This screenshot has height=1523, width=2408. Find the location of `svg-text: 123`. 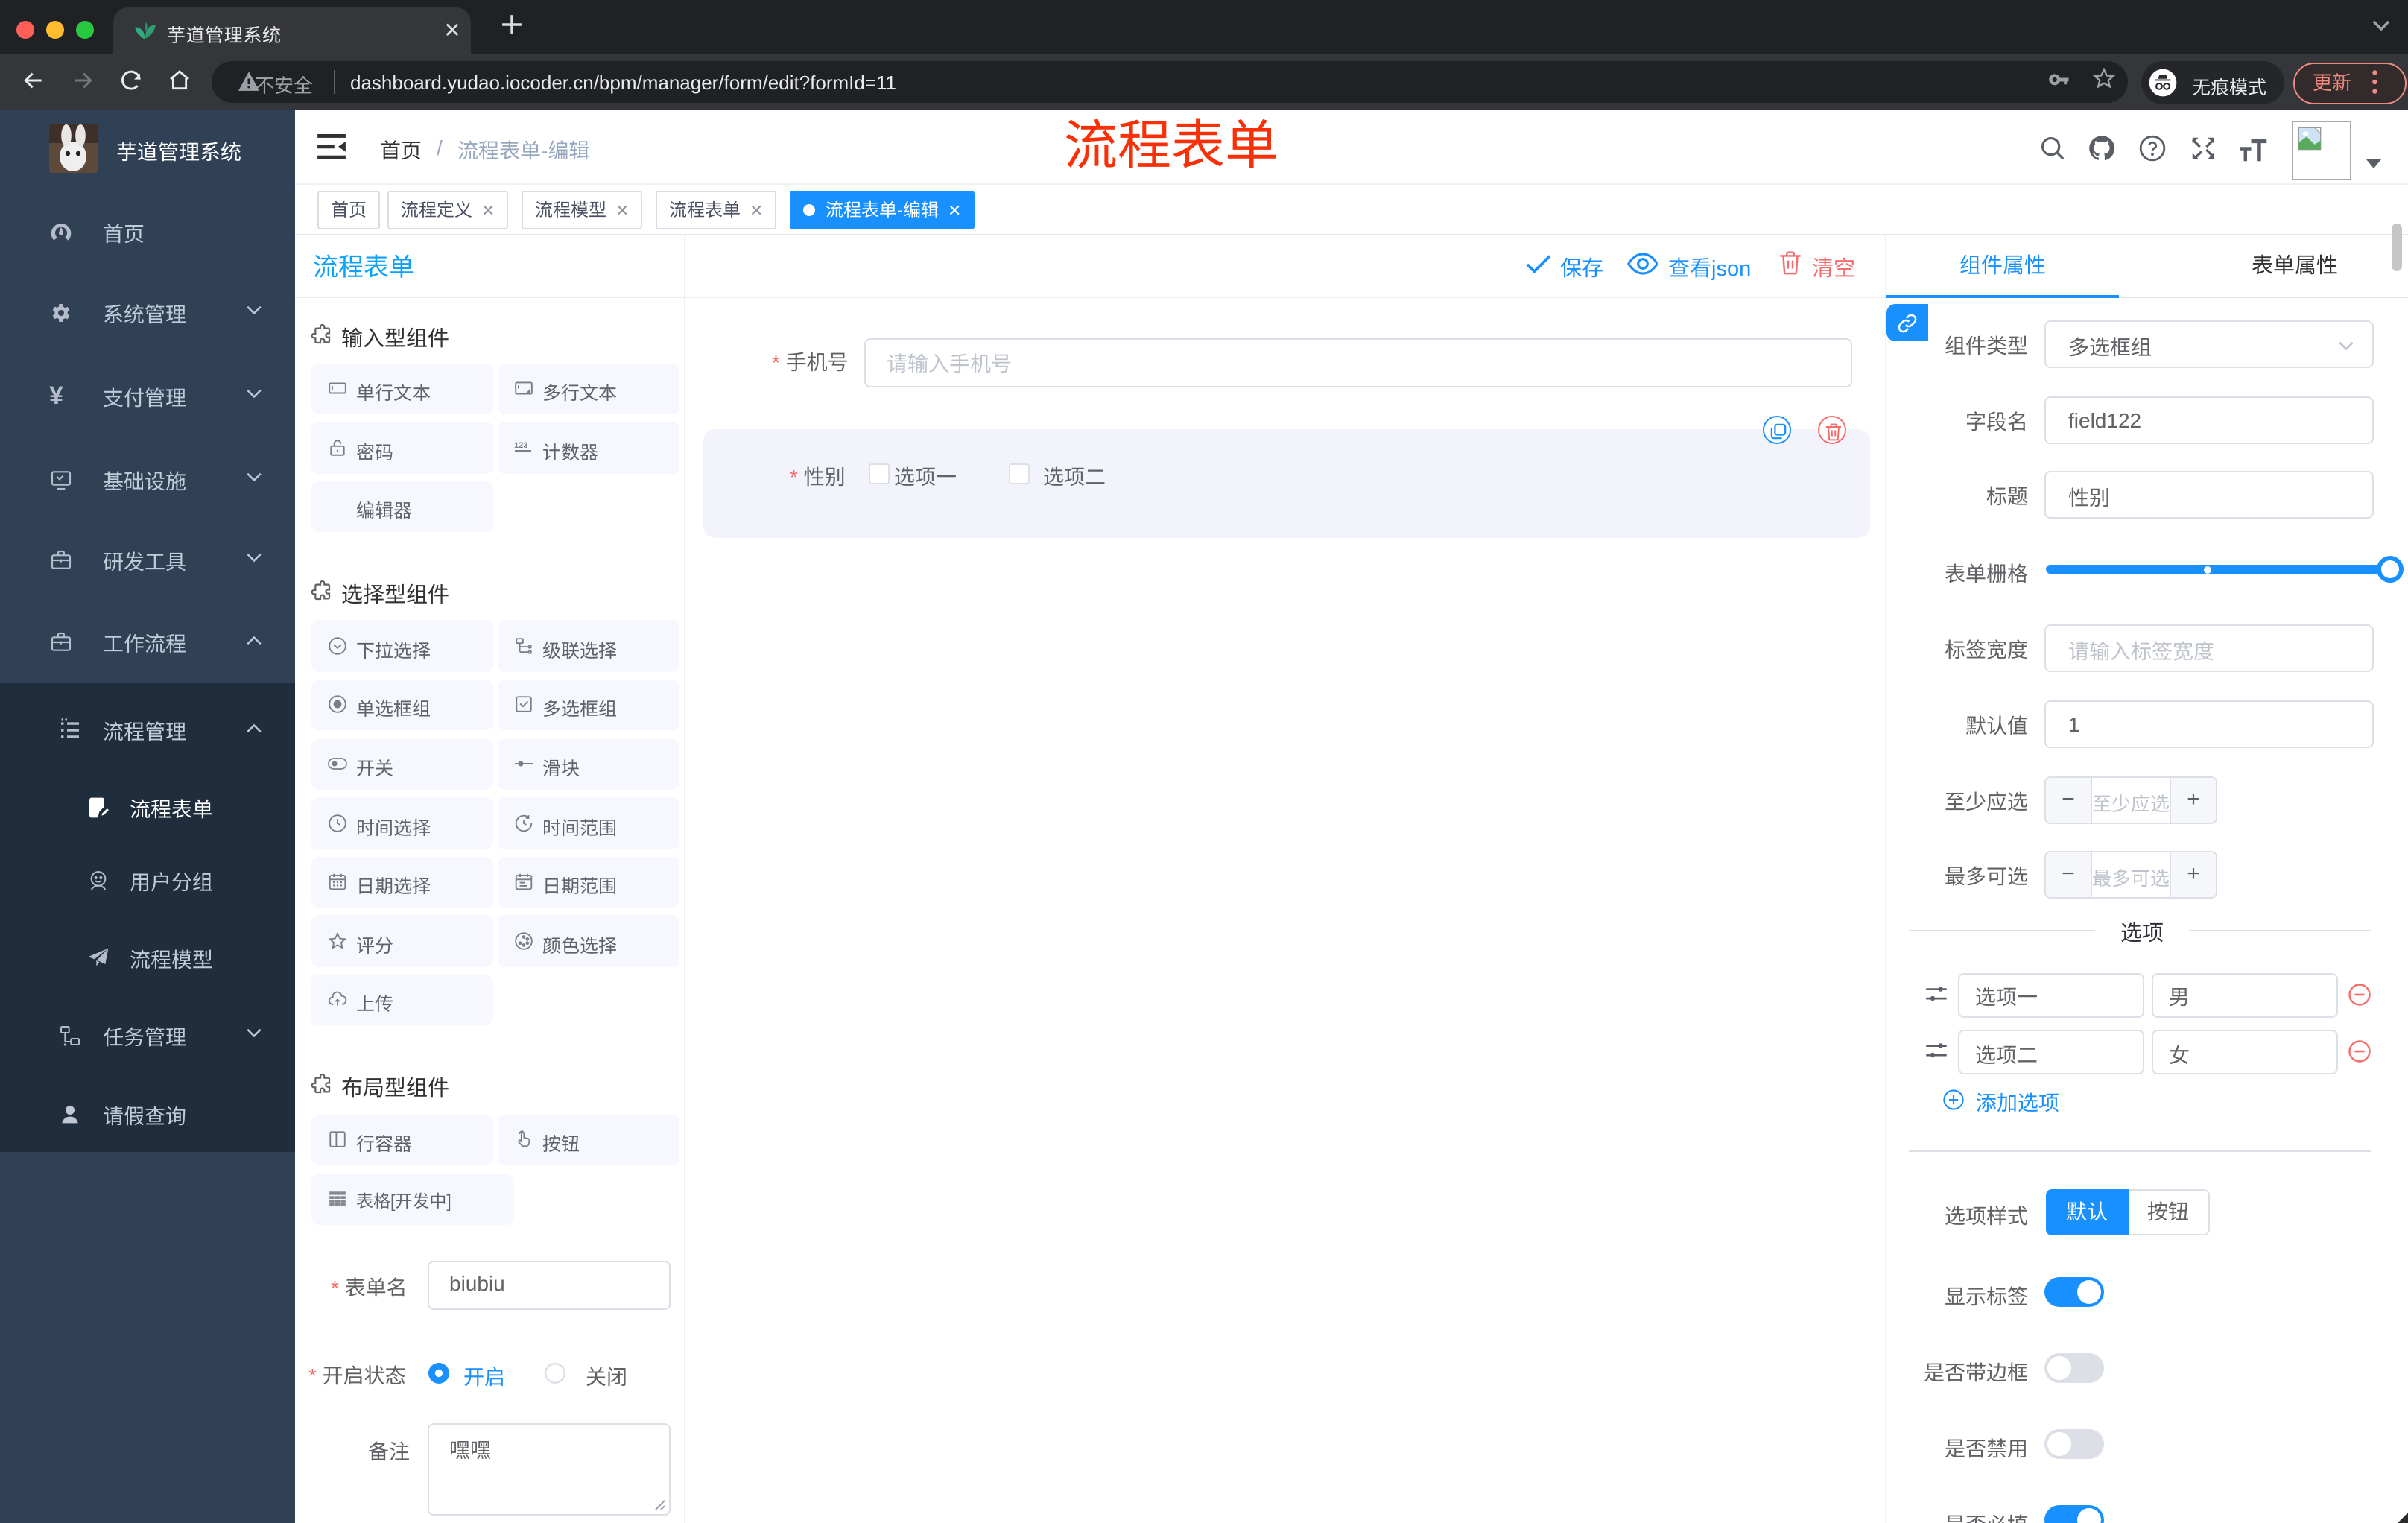

svg-text: 123 is located at coordinates (520, 444).